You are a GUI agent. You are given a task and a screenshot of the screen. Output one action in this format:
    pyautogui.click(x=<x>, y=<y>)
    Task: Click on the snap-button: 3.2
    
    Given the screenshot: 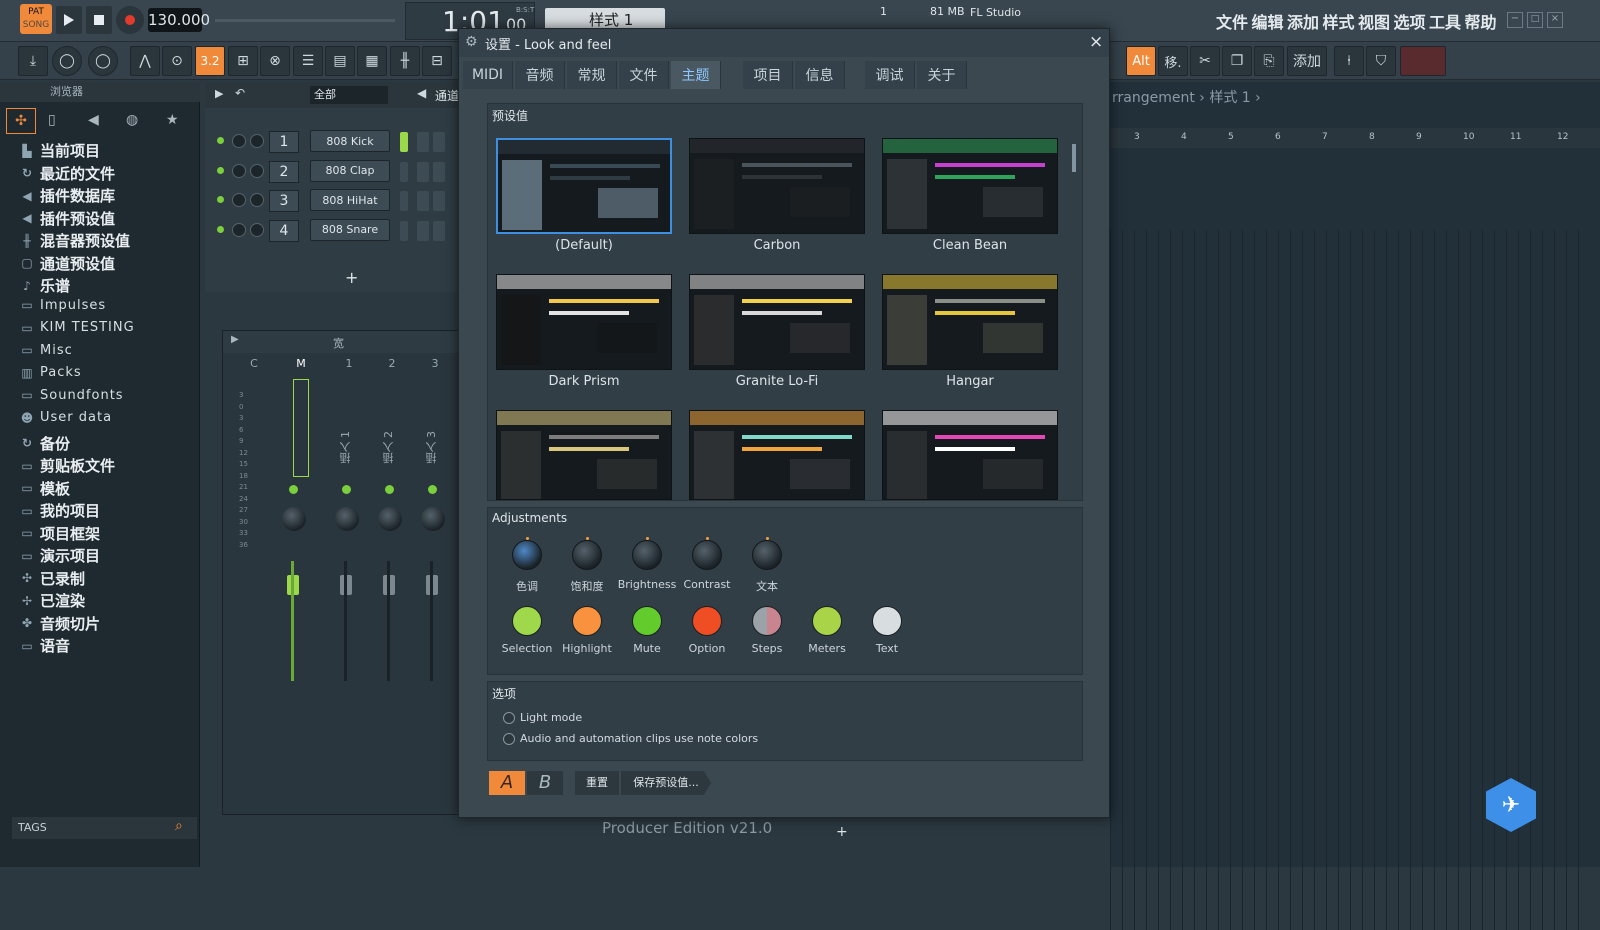 What is the action you would take?
    pyautogui.click(x=210, y=61)
    